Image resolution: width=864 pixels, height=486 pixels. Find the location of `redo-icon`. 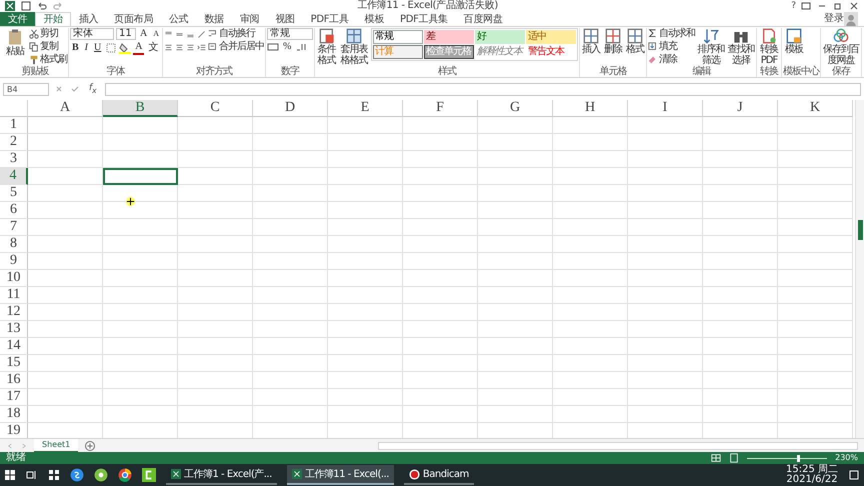

redo-icon is located at coordinates (58, 6).